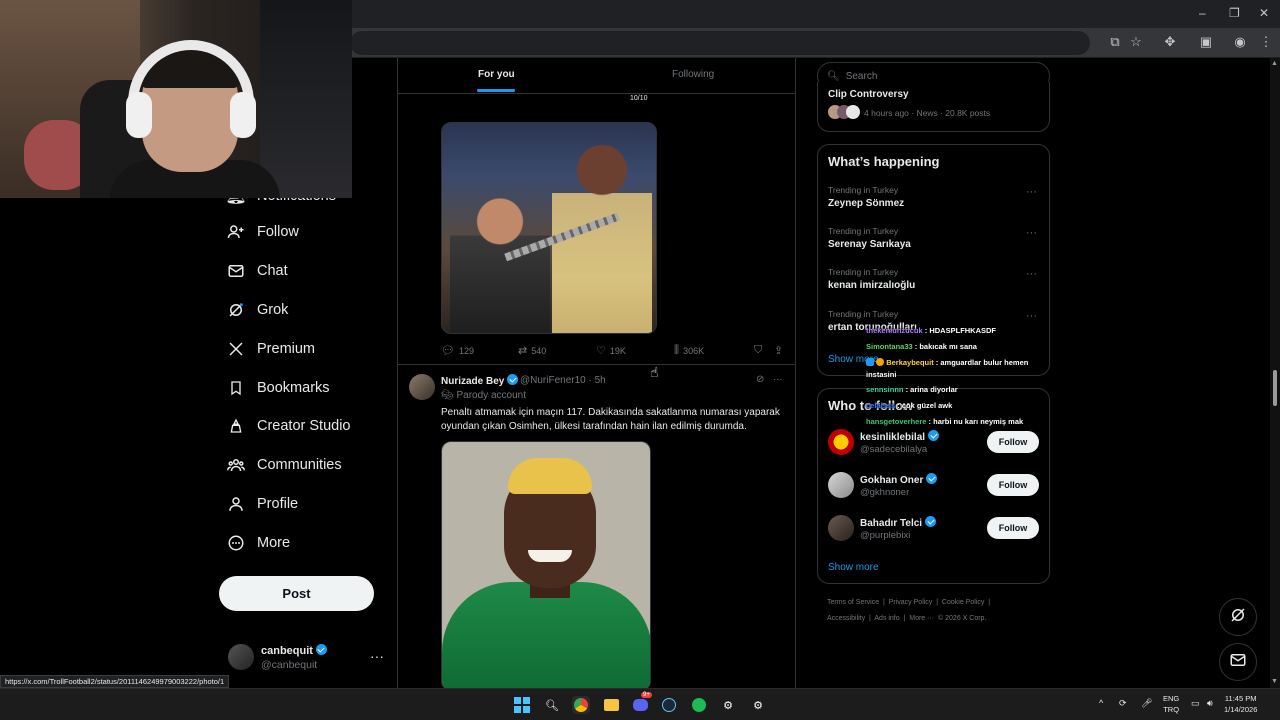 Image resolution: width=1280 pixels, height=720 pixels. Describe the element at coordinates (646, 695) in the screenshot. I see `notification-badge: 9+` at that location.